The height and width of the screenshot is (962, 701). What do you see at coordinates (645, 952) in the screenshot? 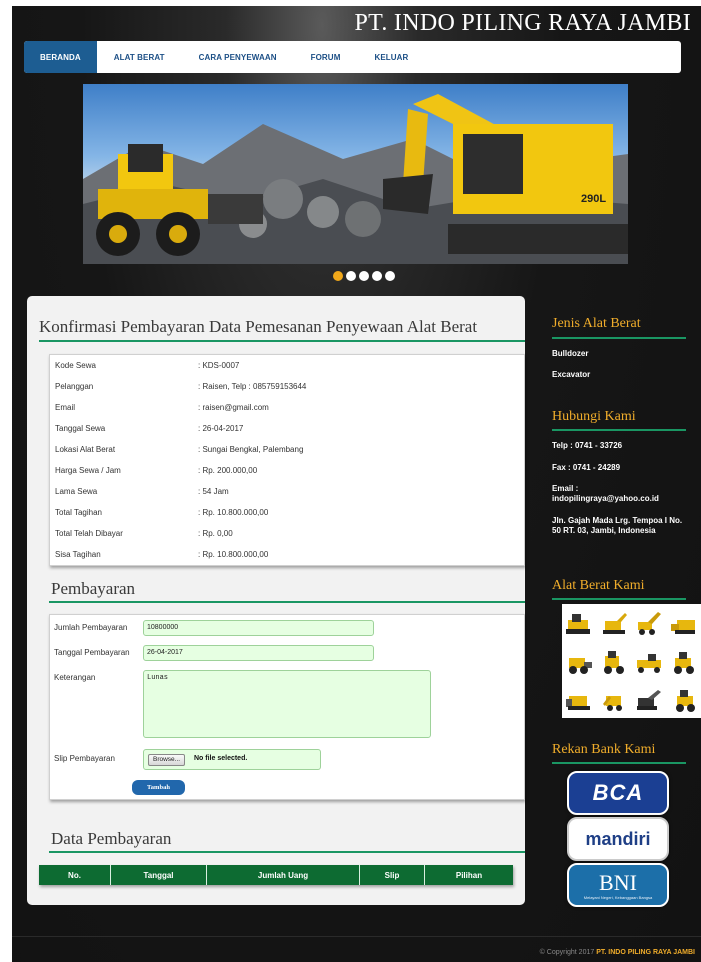
I see `footer-company: PT. INDO PILING RAYA JAMBI` at bounding box center [645, 952].